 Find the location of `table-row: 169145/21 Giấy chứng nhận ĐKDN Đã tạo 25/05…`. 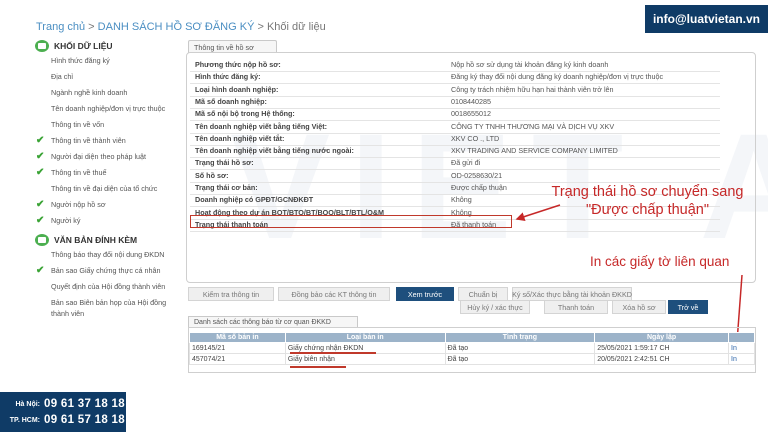

table-row: 169145/21 Giấy chứng nhận ĐKDN Đã tạo 25/05… is located at coordinates (472, 348).